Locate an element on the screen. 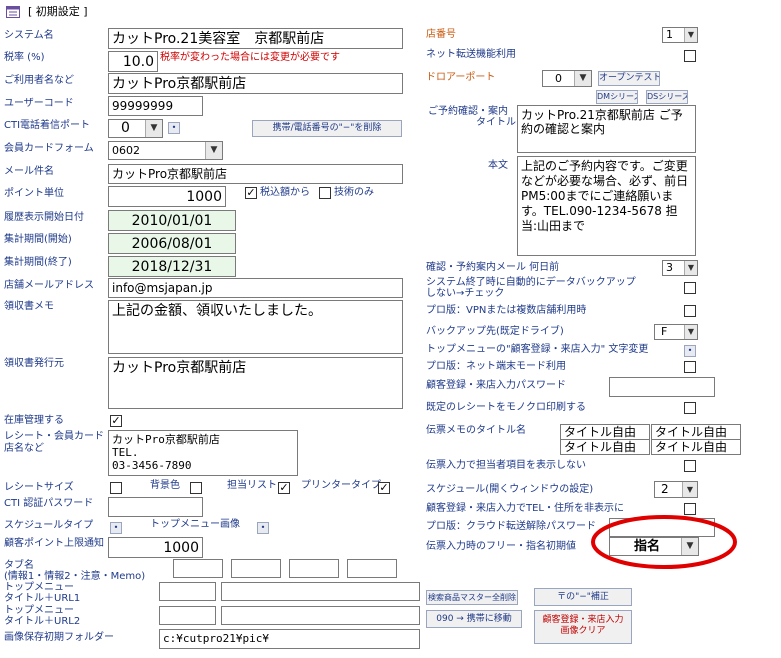  tax-rate-label: 税率 (%) is located at coordinates (24, 57).